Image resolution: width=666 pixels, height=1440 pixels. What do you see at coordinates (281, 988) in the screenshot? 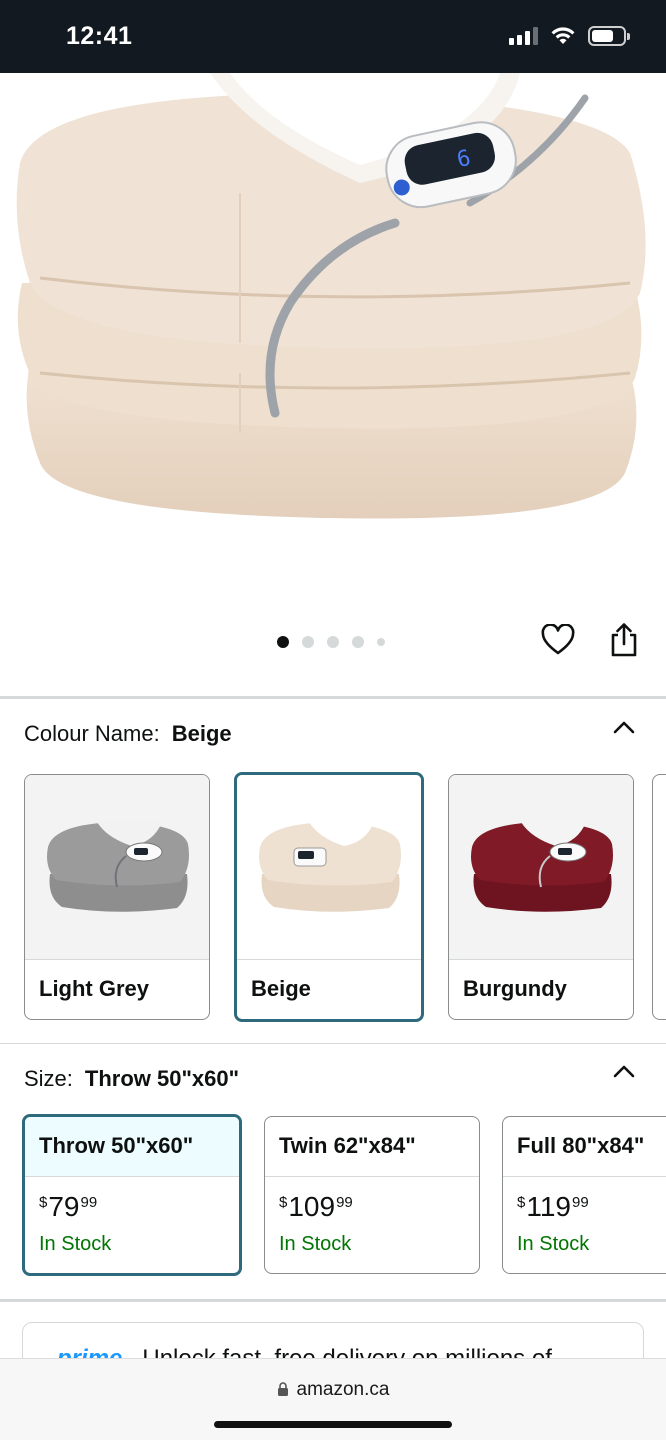
I see `colour-option-label: Beige` at bounding box center [281, 988].